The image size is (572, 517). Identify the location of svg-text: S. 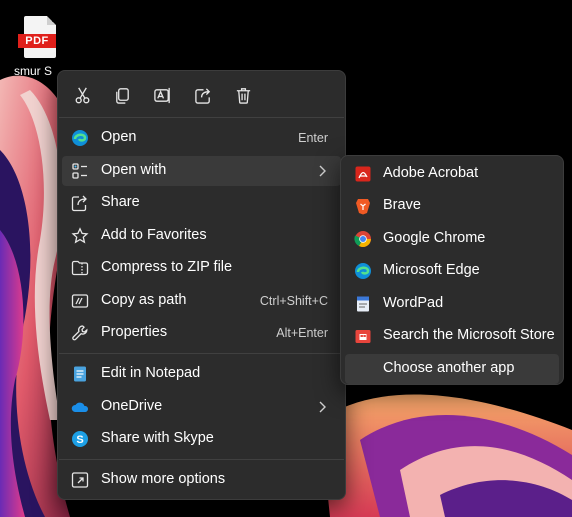
(79, 440).